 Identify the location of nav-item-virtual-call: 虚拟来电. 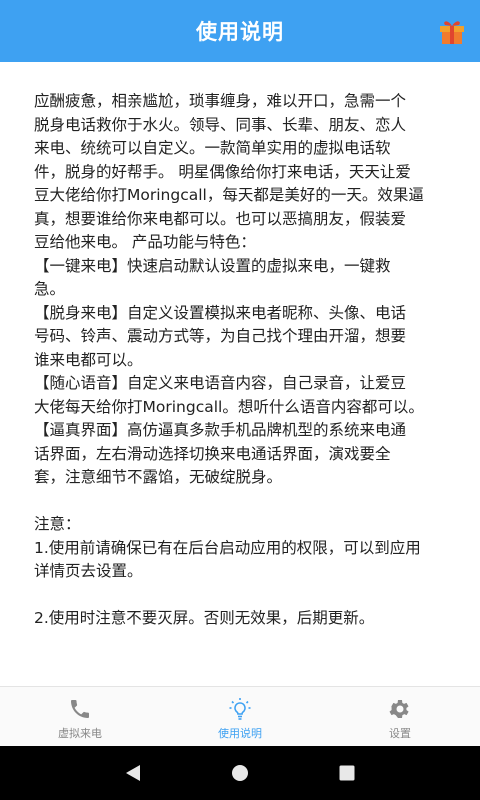
(80, 716).